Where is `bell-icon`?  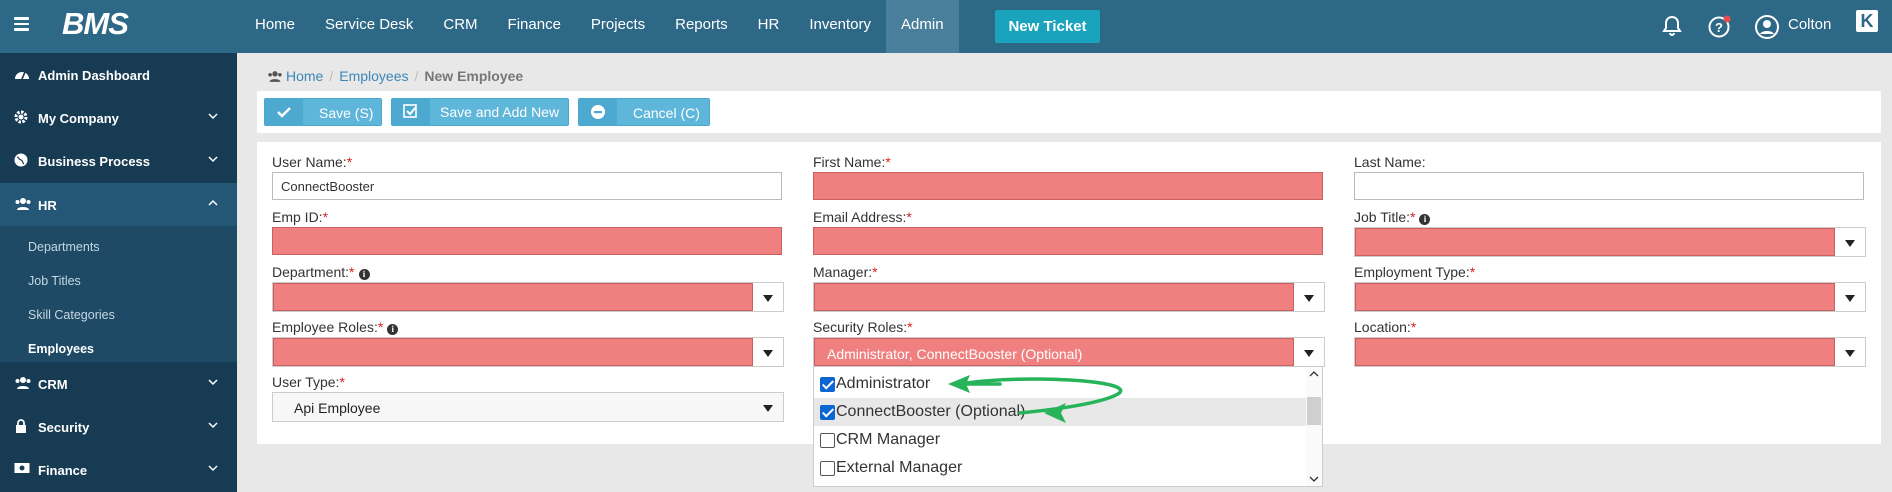
bell-icon is located at coordinates (1672, 26).